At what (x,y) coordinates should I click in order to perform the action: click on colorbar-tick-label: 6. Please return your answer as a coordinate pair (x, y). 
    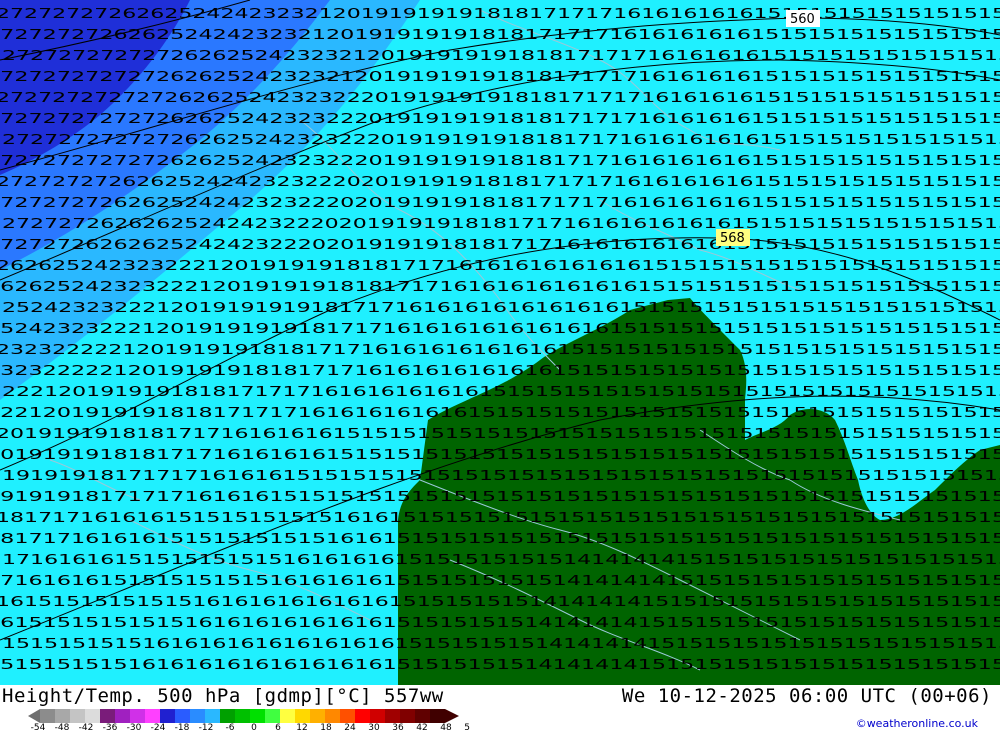
    Looking at the image, I should click on (278, 728).